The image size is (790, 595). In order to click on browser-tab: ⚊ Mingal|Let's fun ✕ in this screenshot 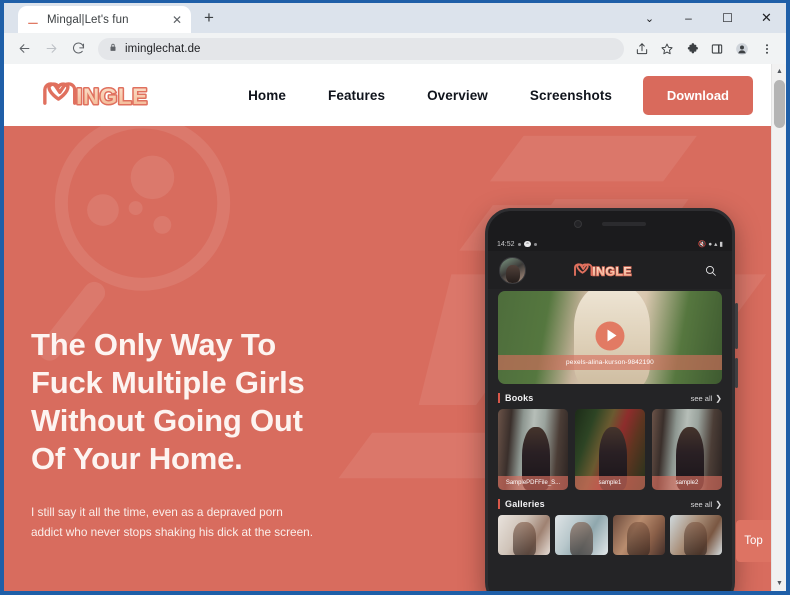, I will do `click(104, 19)`.